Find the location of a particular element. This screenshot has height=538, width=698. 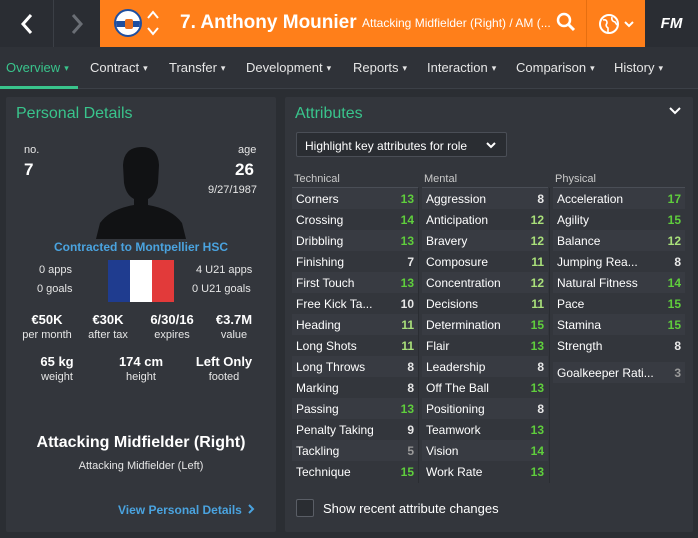

column-divider is located at coordinates (549, 335).